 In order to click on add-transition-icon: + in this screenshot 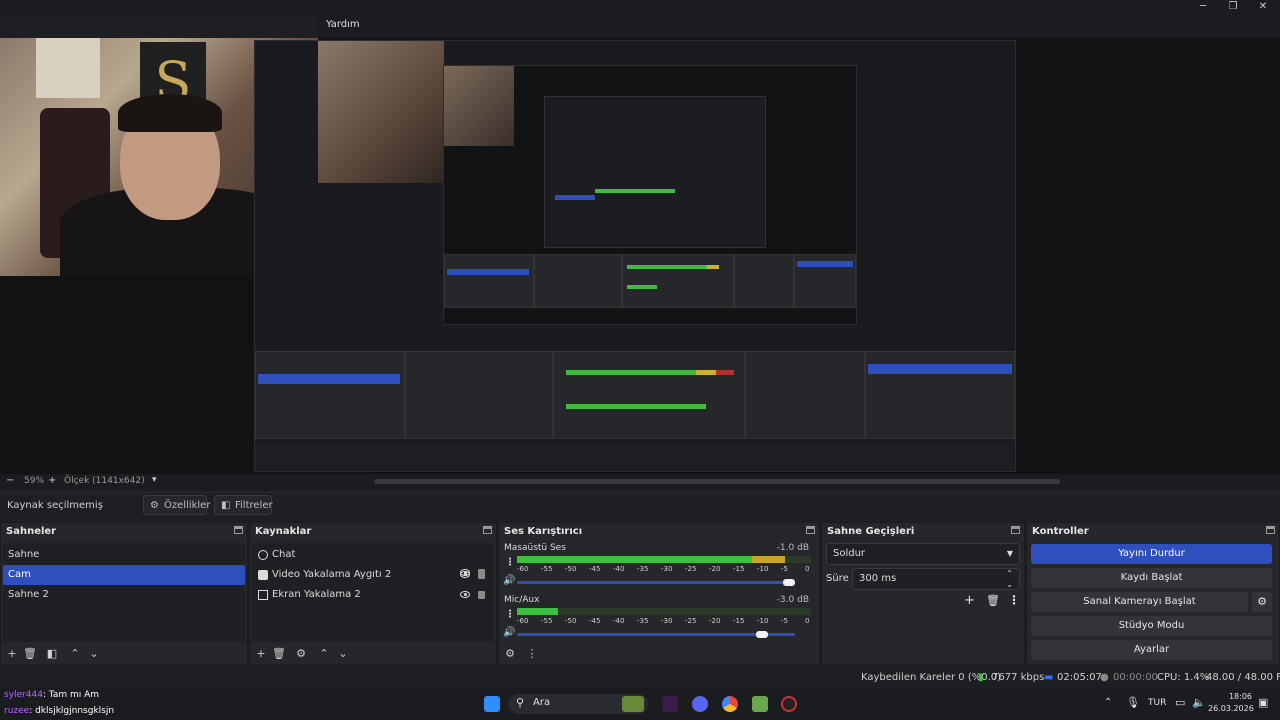, I will do `click(969, 600)`.